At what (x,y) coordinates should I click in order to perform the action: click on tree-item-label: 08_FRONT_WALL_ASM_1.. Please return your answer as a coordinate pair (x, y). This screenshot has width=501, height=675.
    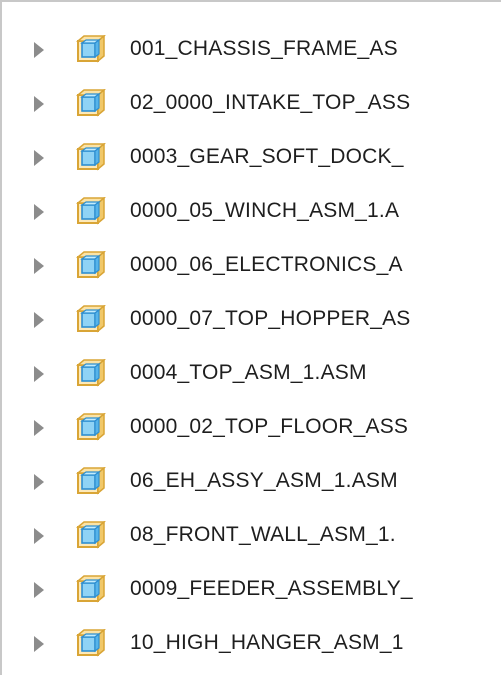
    Looking at the image, I should click on (263, 534).